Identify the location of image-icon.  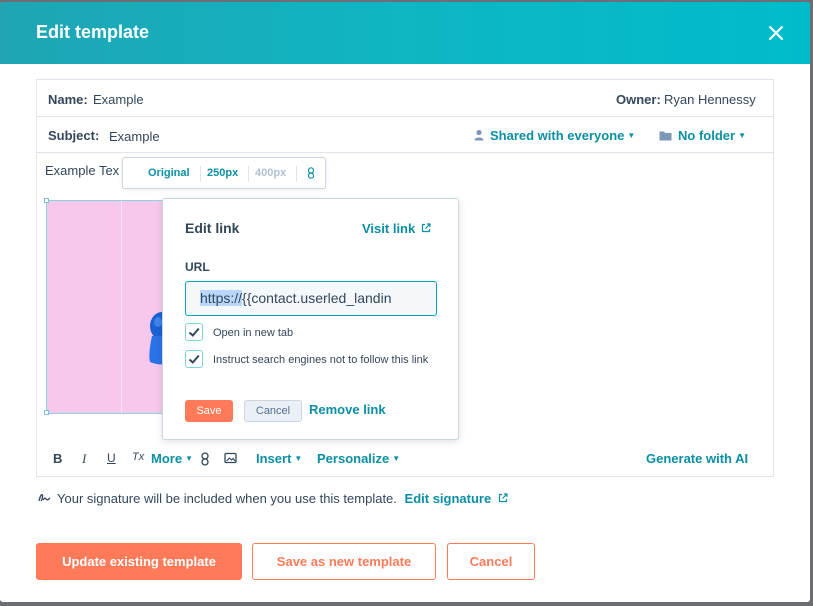
(230, 458).